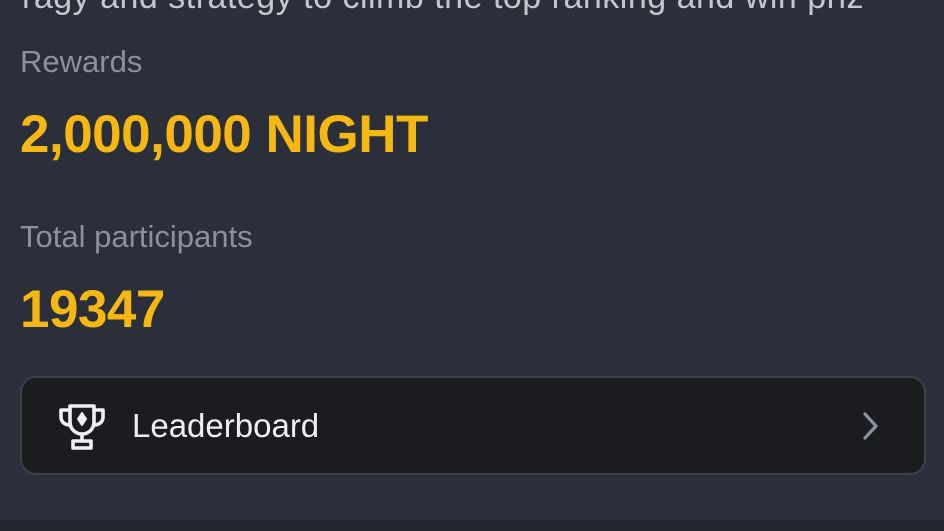 This screenshot has width=944, height=531. I want to click on leaderboard-label: Leaderboard, so click(226, 425).